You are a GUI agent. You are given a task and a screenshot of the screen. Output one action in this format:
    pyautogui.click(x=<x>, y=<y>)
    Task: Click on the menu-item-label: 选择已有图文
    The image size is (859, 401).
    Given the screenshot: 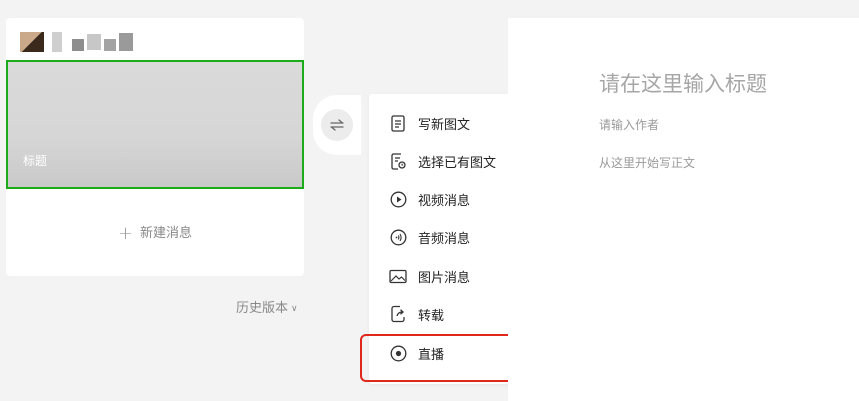 What is the action you would take?
    pyautogui.click(x=457, y=163)
    